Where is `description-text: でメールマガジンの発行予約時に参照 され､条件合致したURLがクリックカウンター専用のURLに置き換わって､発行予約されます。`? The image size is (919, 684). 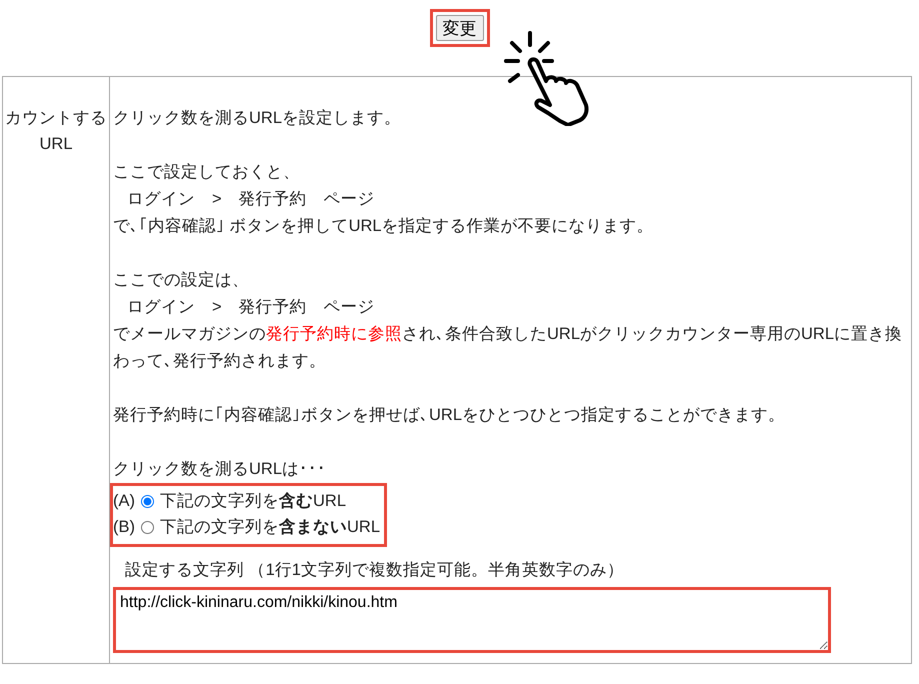 description-text: でメールマガジンの発行予約時に参照 され､条件合致したURLがクリックカウンター専用のURLに置き換わって､発行予約されます。 is located at coordinates (508, 348).